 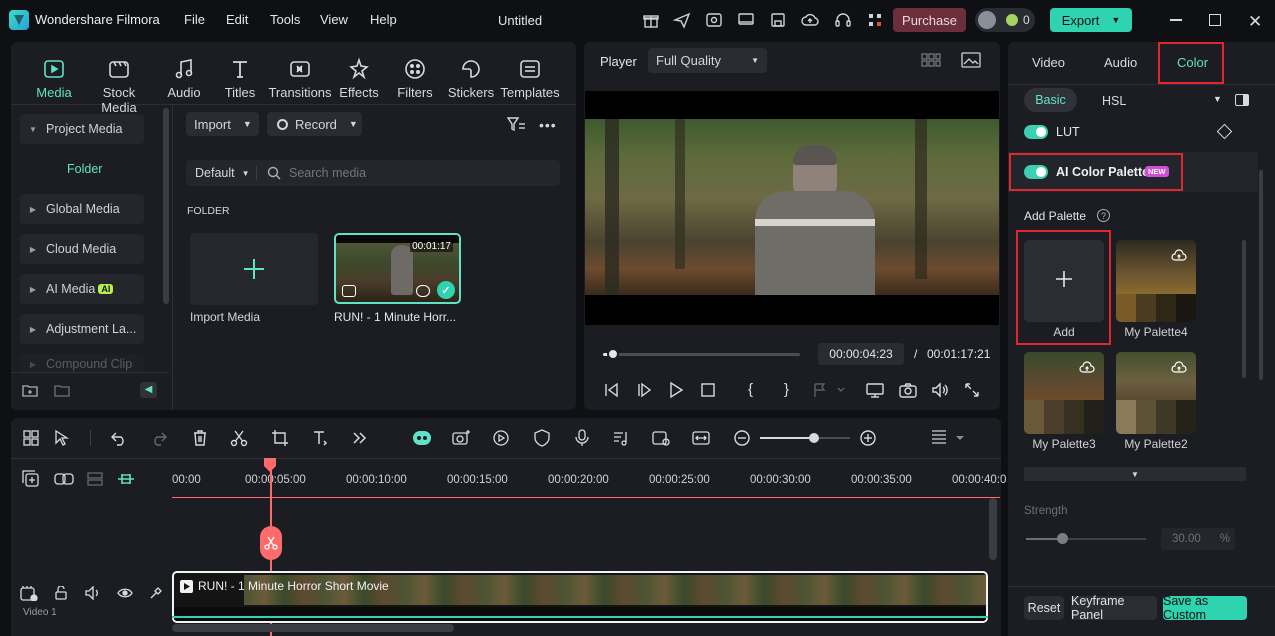 I want to click on fullscreen-icon, so click(x=972, y=390).